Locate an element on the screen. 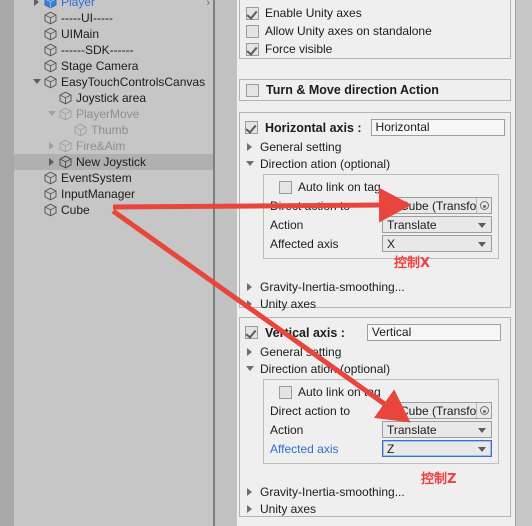 The image size is (532, 526). horizontal-general-setting-label: General setting is located at coordinates (301, 146).